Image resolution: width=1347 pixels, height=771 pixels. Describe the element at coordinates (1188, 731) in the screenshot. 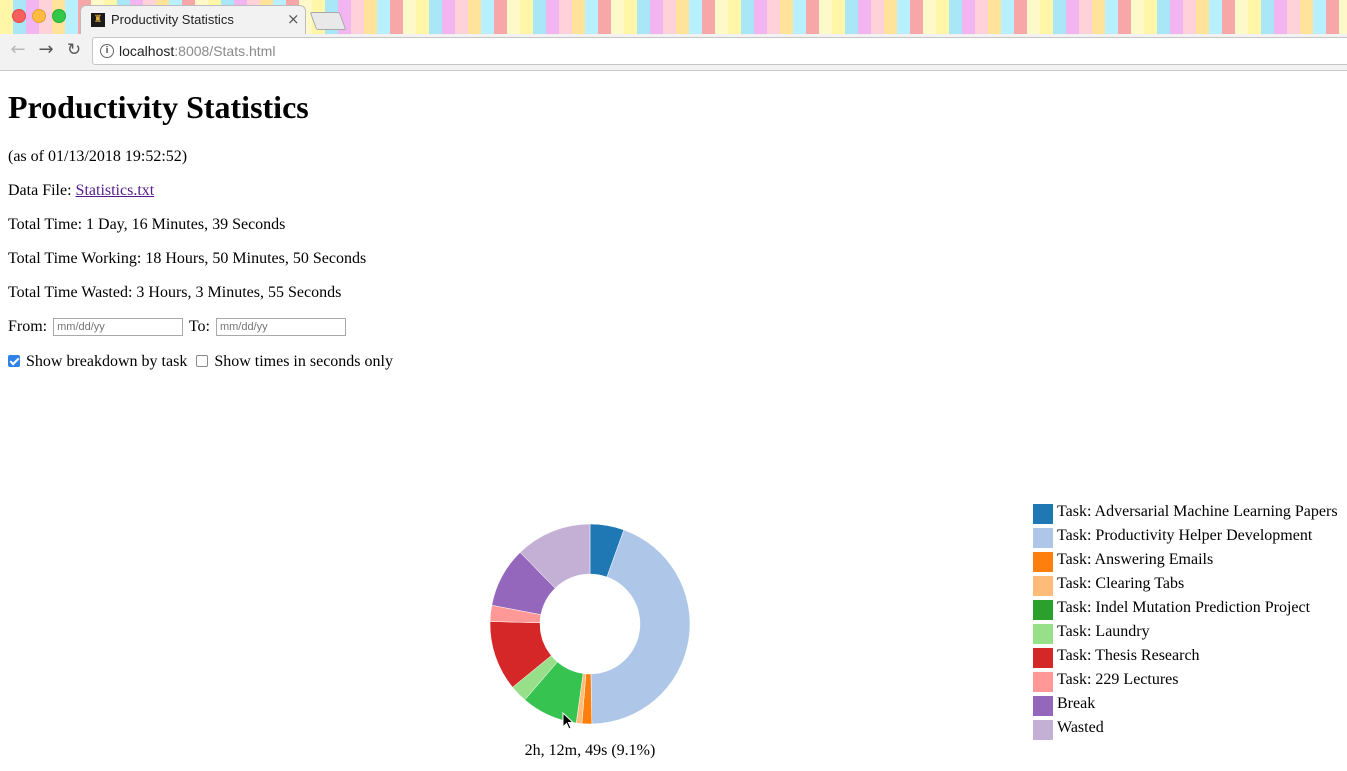

I see `legend-item: Wasted` at that location.